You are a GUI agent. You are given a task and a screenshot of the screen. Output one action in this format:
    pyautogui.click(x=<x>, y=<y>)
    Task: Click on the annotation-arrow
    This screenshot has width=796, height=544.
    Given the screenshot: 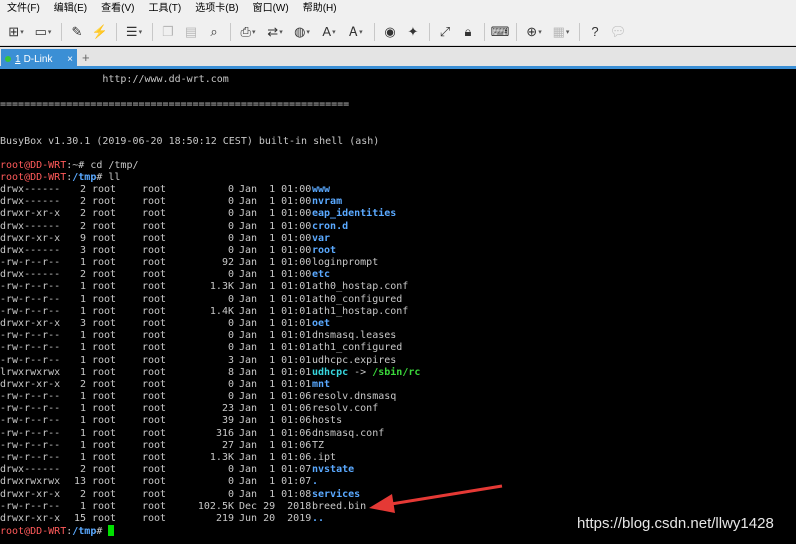 What is the action you would take?
    pyautogui.click(x=436, y=498)
    